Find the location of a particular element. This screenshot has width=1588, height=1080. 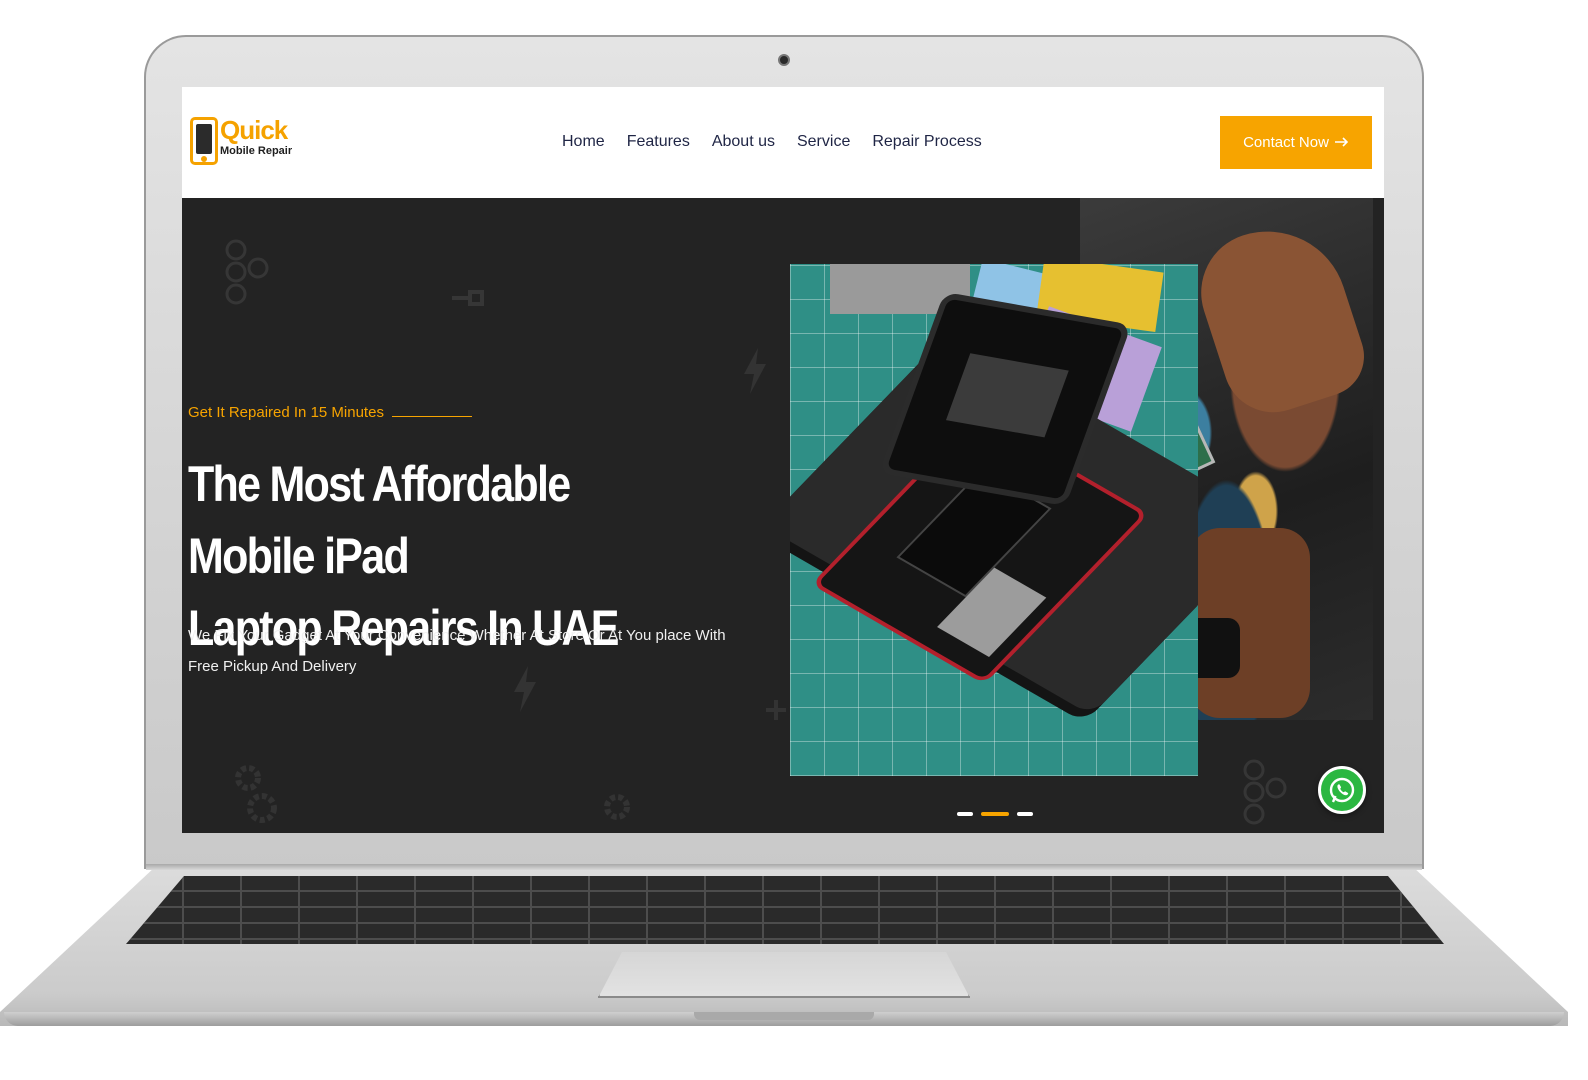

laptop-trackpad is located at coordinates (784, 975).